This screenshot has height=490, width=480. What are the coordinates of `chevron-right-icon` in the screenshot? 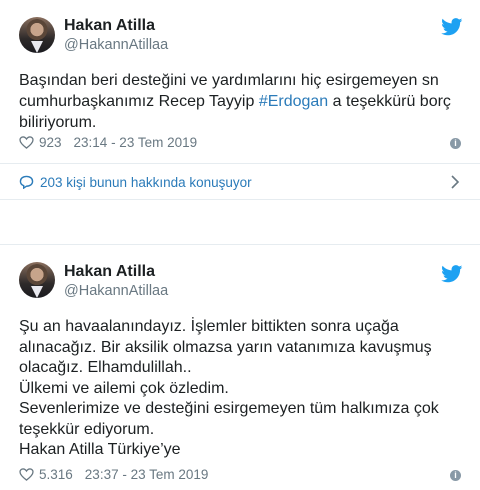 It's located at (455, 182).